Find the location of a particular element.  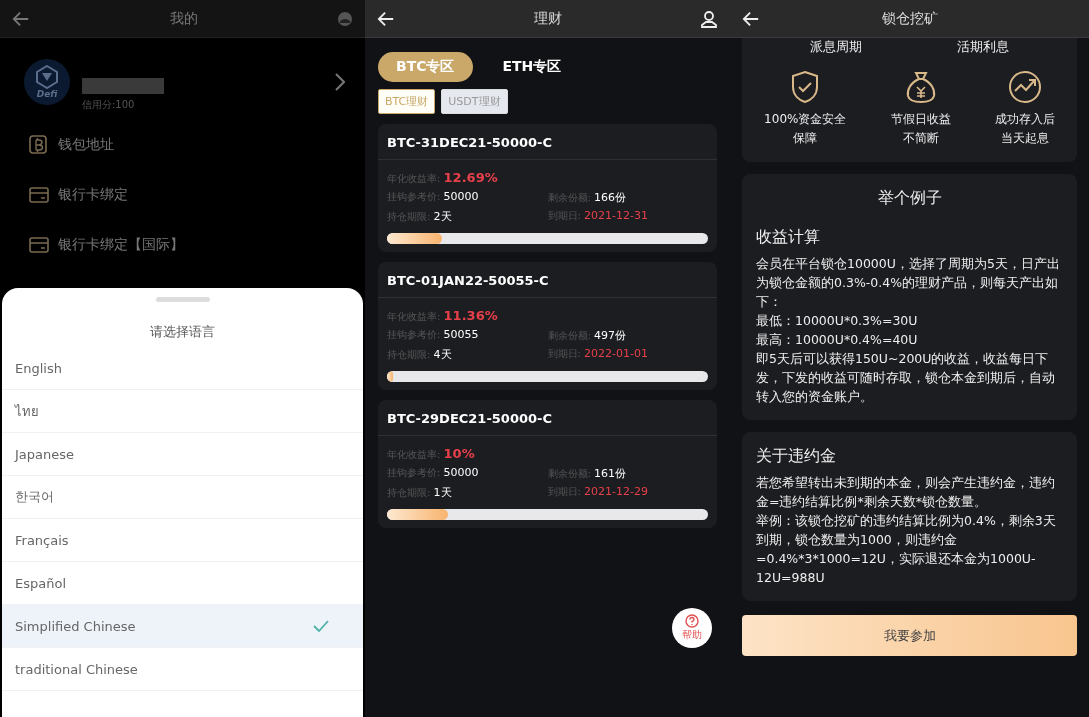

paragraph-text: 若您希望转出未到期的本金，则会产生违约金，违约金=违约结算比例*剩余天数*锁仓数量。 is located at coordinates (906, 492).